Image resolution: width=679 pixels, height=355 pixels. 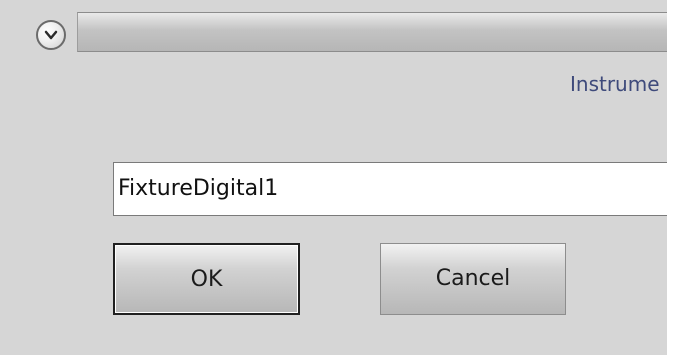 What do you see at coordinates (473, 279) in the screenshot?
I see `cancel-button: Cancel` at bounding box center [473, 279].